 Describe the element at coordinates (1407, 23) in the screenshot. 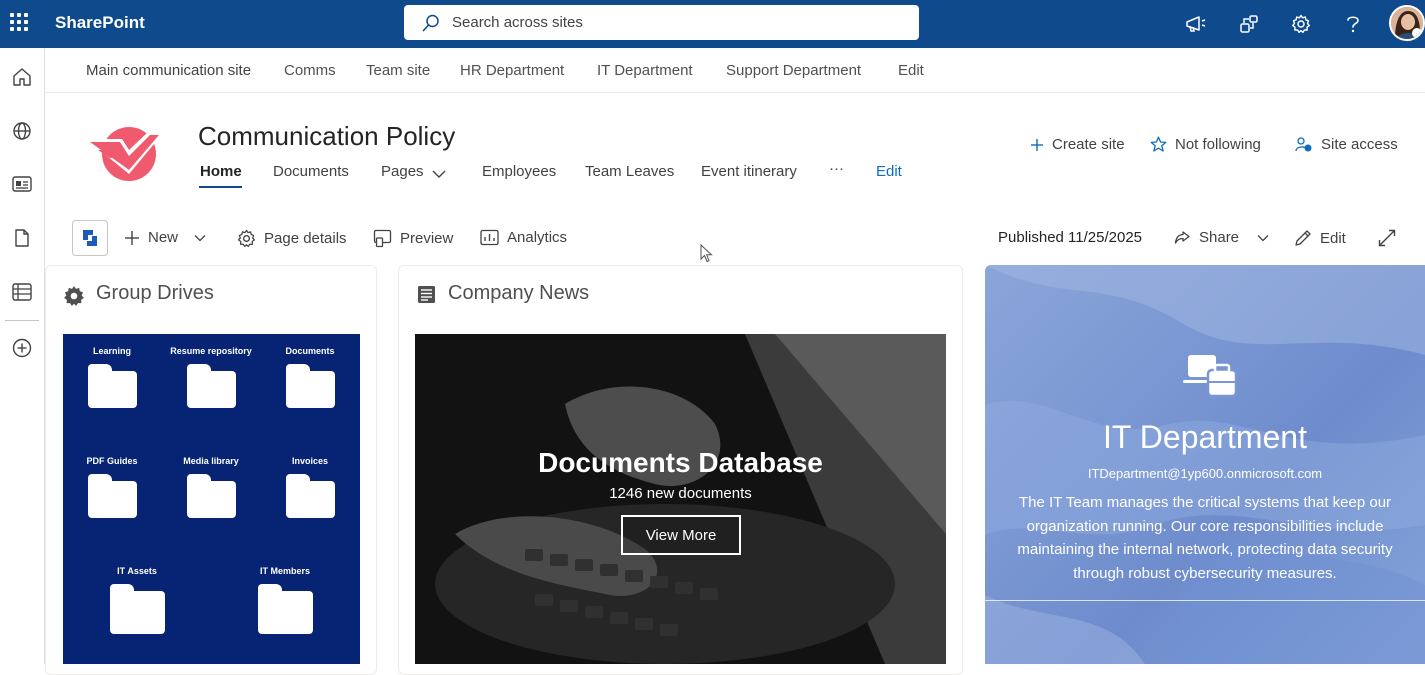

I see `avatar` at that location.